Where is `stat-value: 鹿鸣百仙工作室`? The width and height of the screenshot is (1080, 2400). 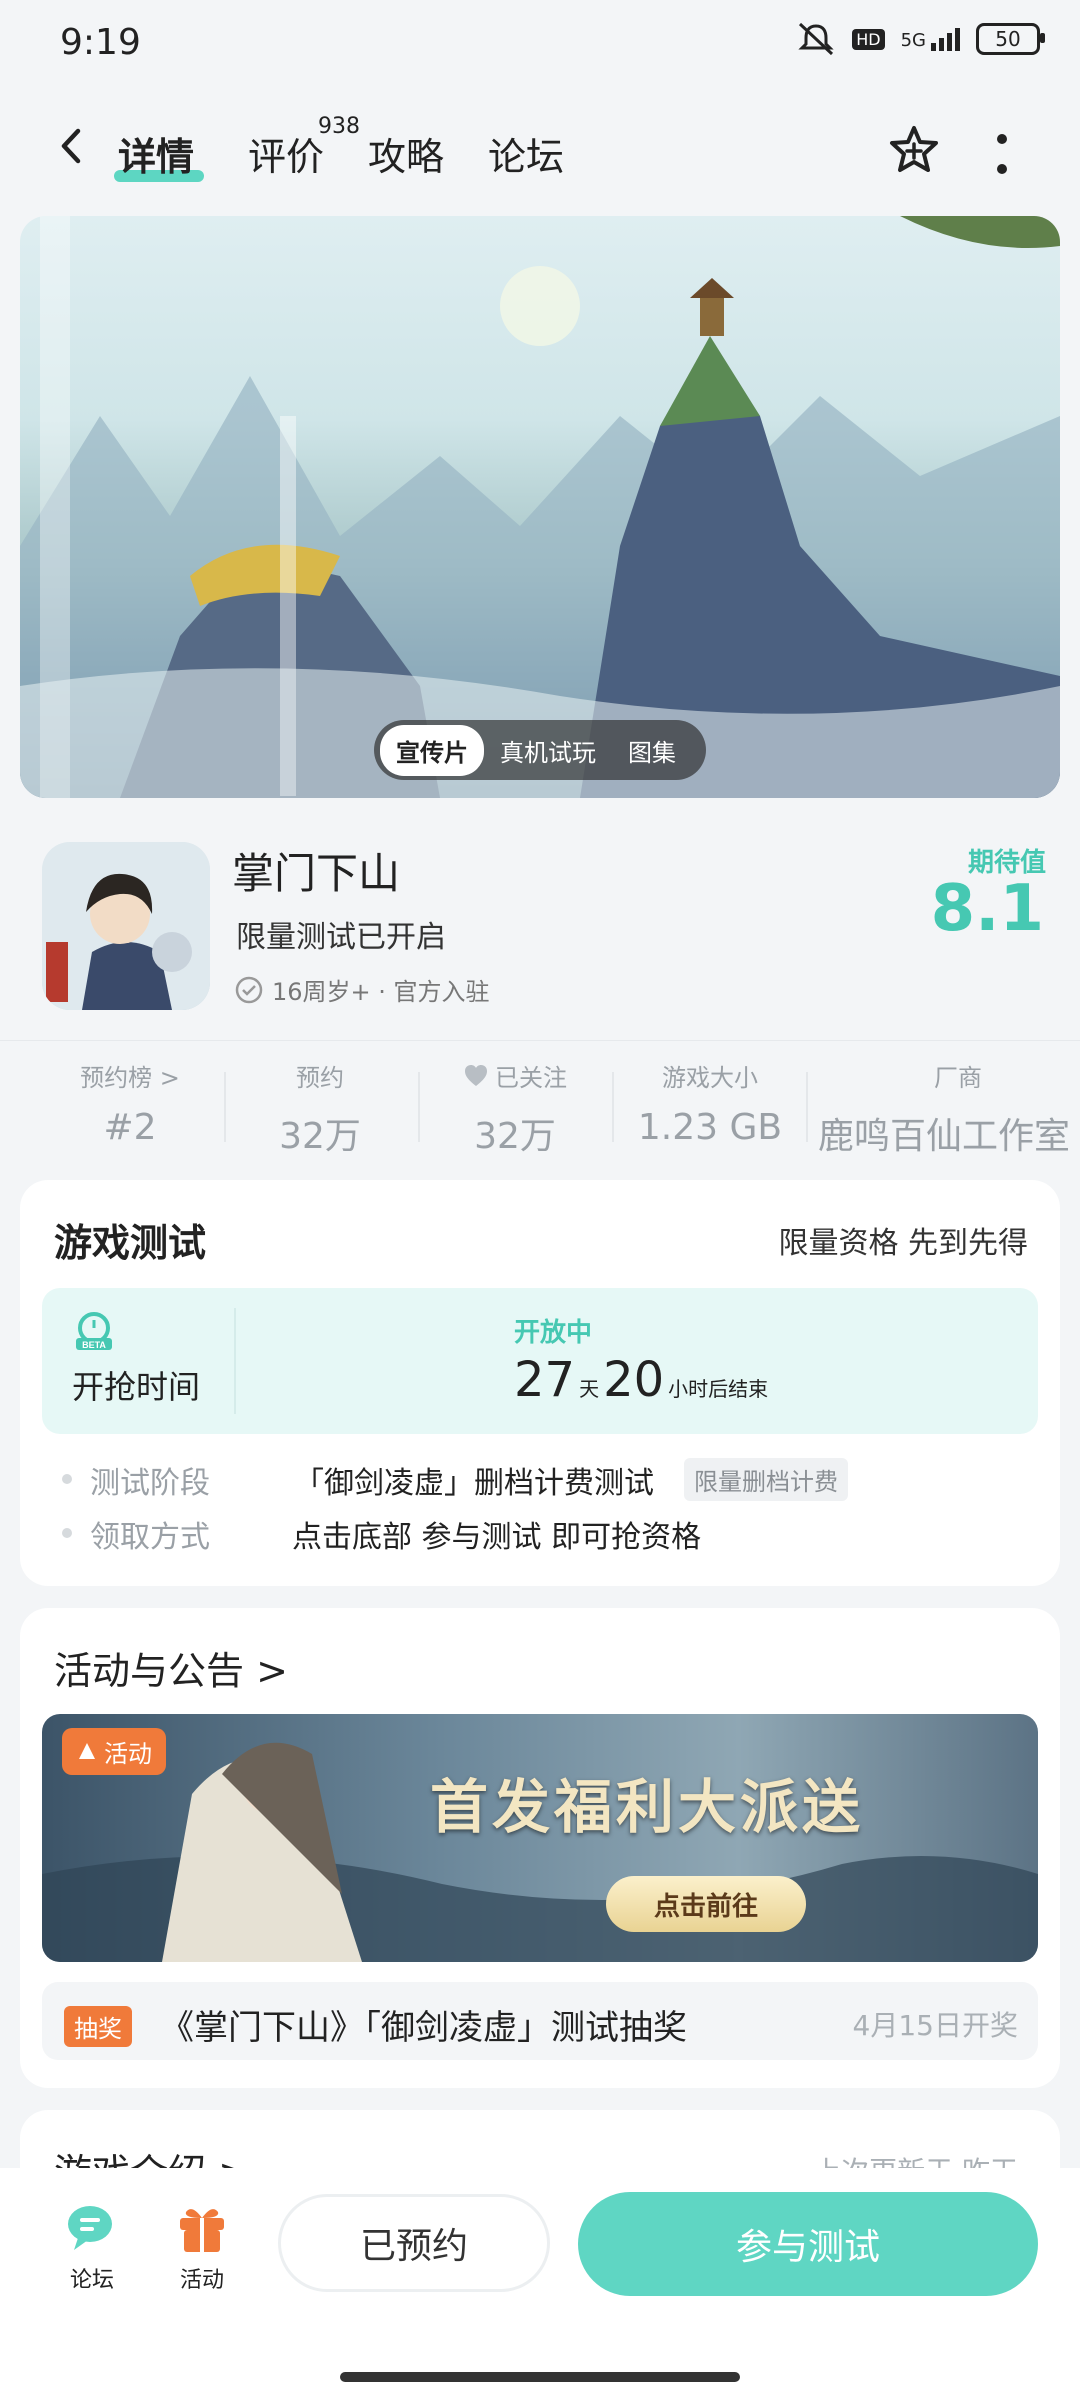 stat-value: 鹿鸣百仙工作室 is located at coordinates (944, 1136).